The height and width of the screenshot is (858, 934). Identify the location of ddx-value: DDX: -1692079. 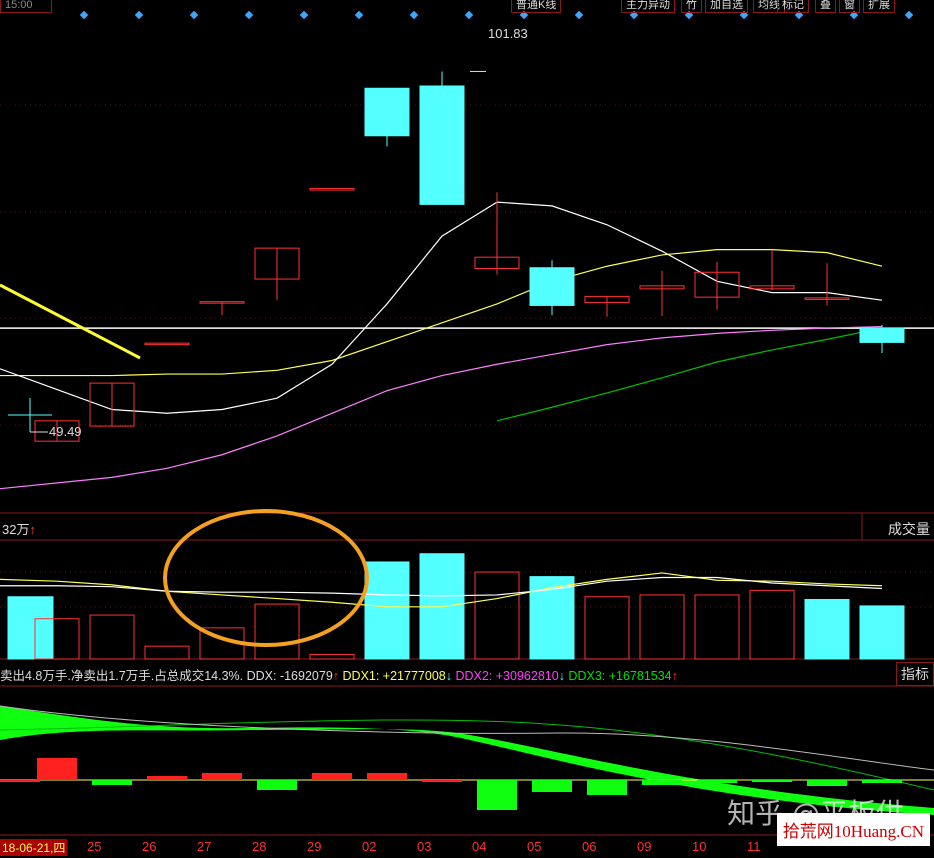
(289, 676).